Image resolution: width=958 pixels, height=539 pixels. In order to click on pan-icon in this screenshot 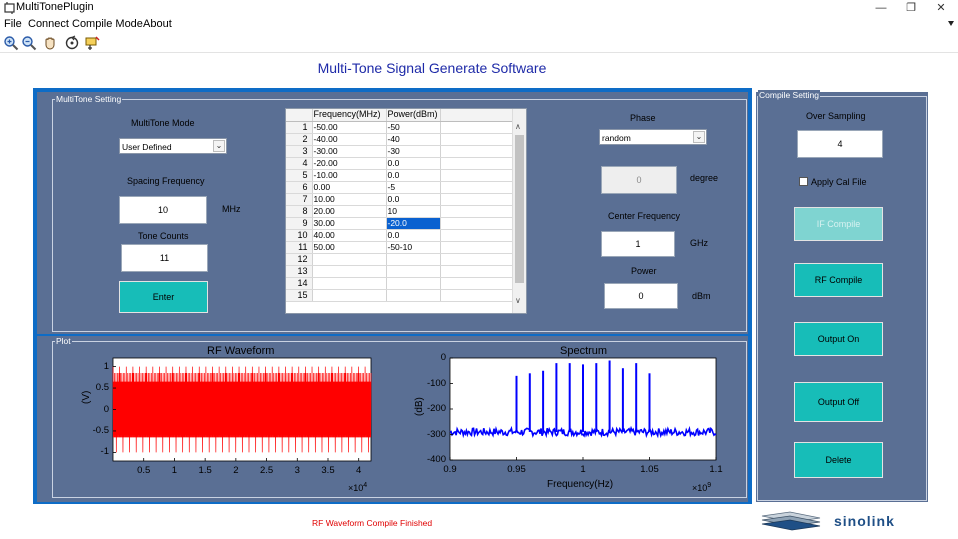, I will do `click(50, 43)`.